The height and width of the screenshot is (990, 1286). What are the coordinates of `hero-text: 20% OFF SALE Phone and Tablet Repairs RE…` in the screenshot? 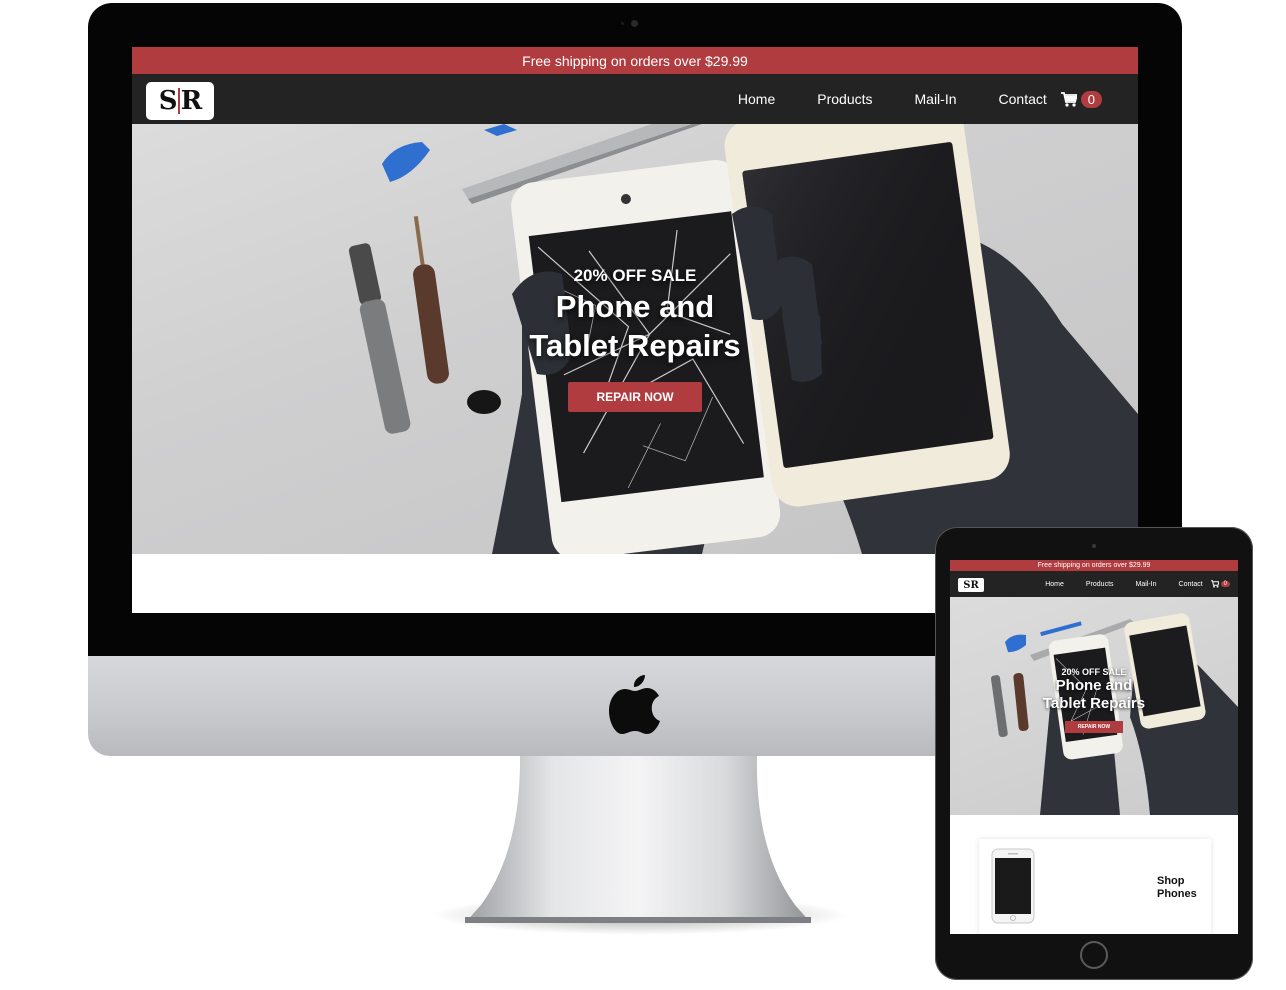 It's located at (635, 339).